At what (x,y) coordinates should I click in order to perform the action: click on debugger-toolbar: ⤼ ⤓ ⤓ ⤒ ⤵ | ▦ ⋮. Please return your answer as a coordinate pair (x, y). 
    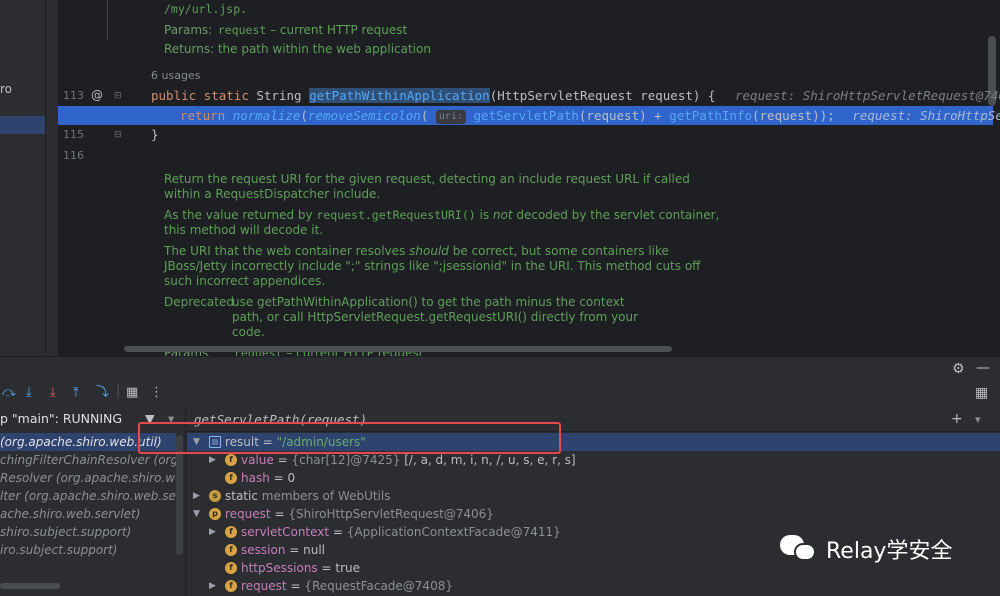
    Looking at the image, I should click on (100, 394).